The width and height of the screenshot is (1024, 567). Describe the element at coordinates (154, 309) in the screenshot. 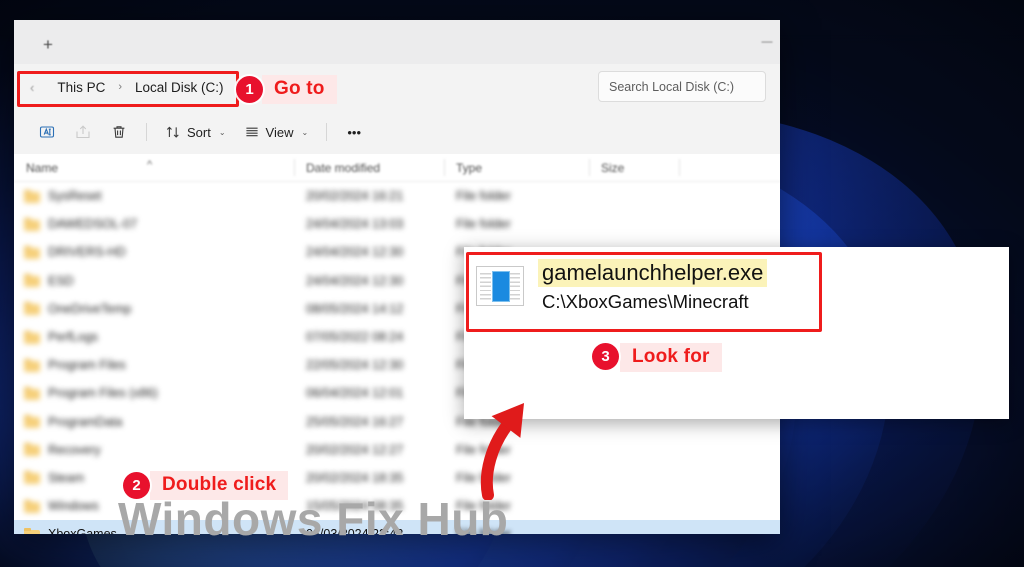

I see `file-name-cell: OneDriveTemp` at that location.